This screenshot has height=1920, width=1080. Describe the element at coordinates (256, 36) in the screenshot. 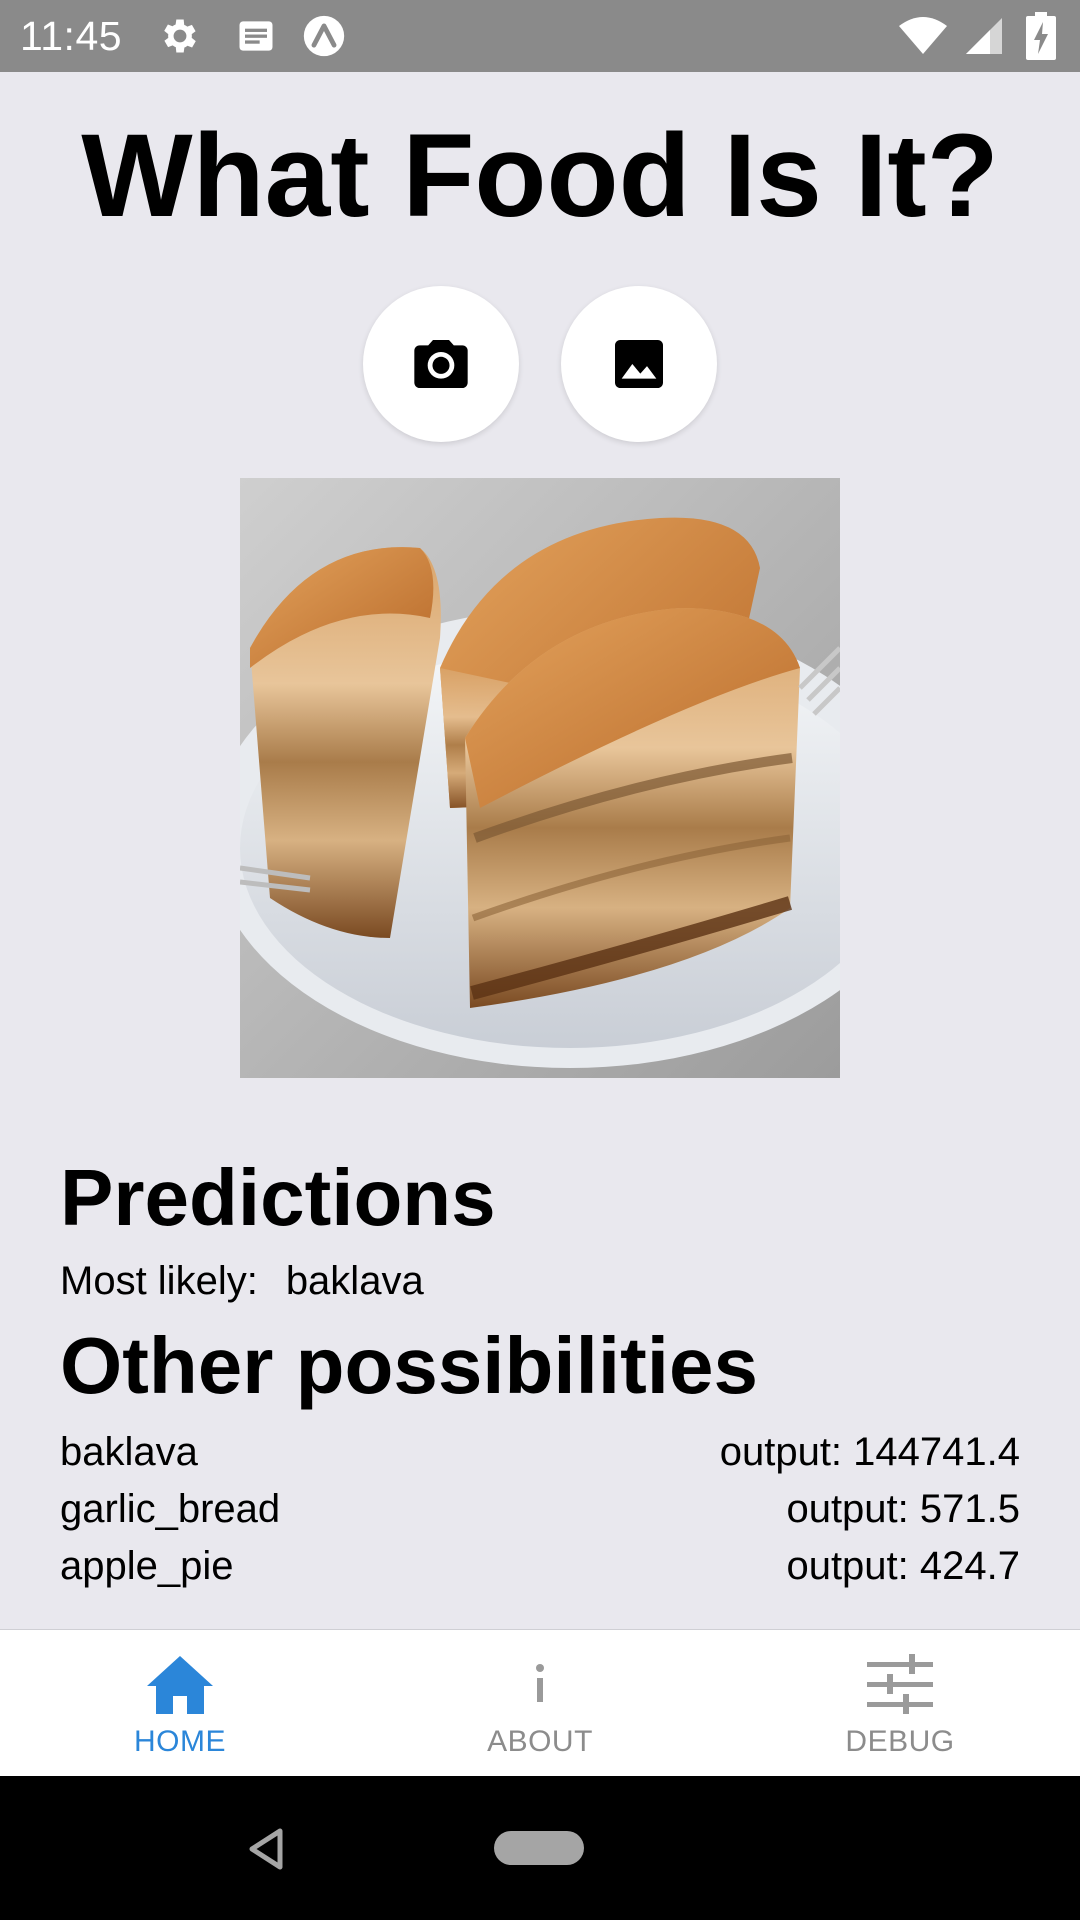

I see `news-icon` at that location.